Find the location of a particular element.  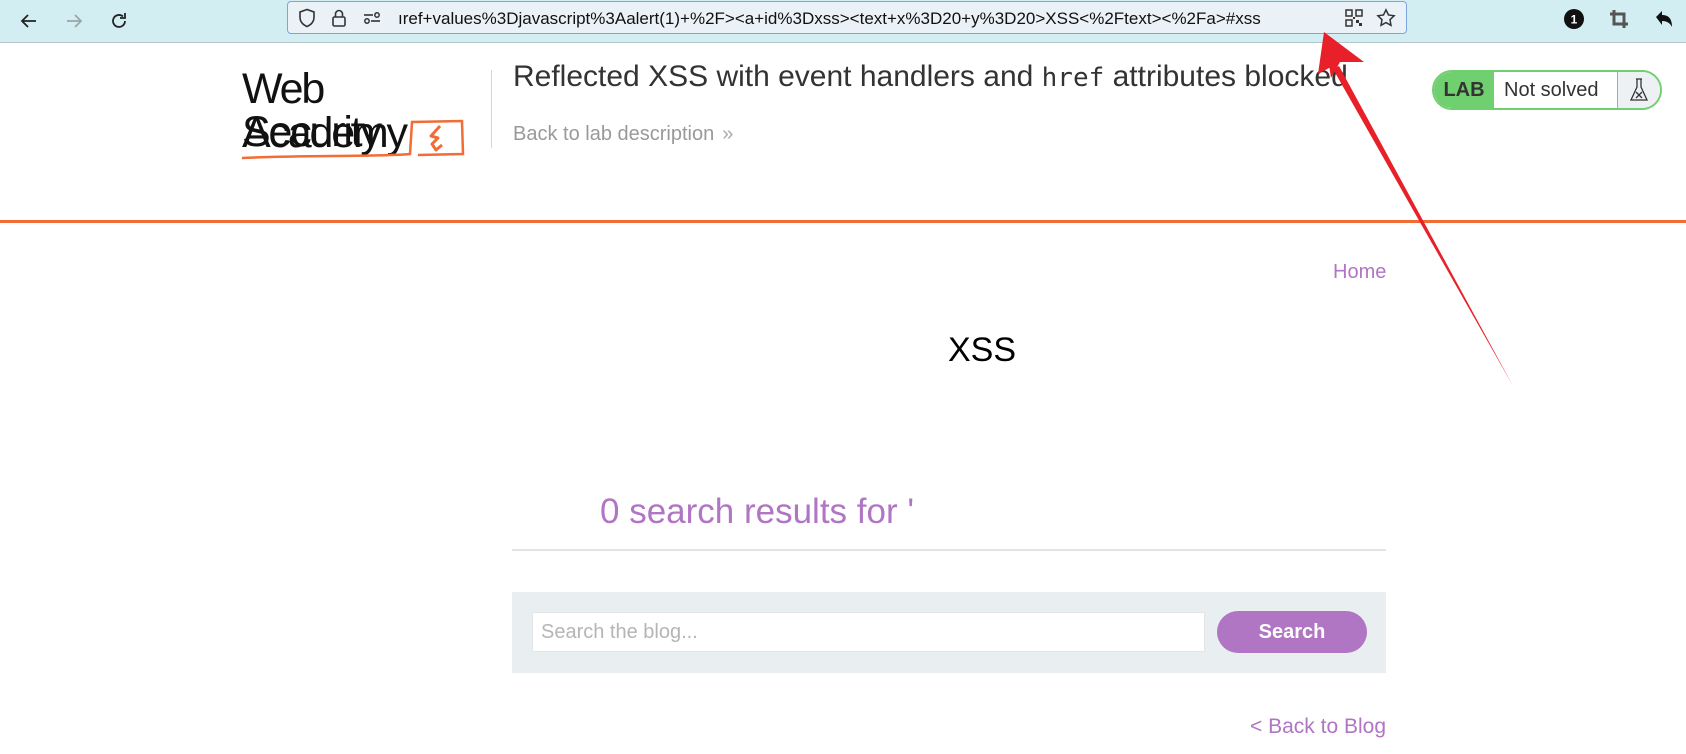

lab-status: Not solved is located at coordinates (1556, 90).